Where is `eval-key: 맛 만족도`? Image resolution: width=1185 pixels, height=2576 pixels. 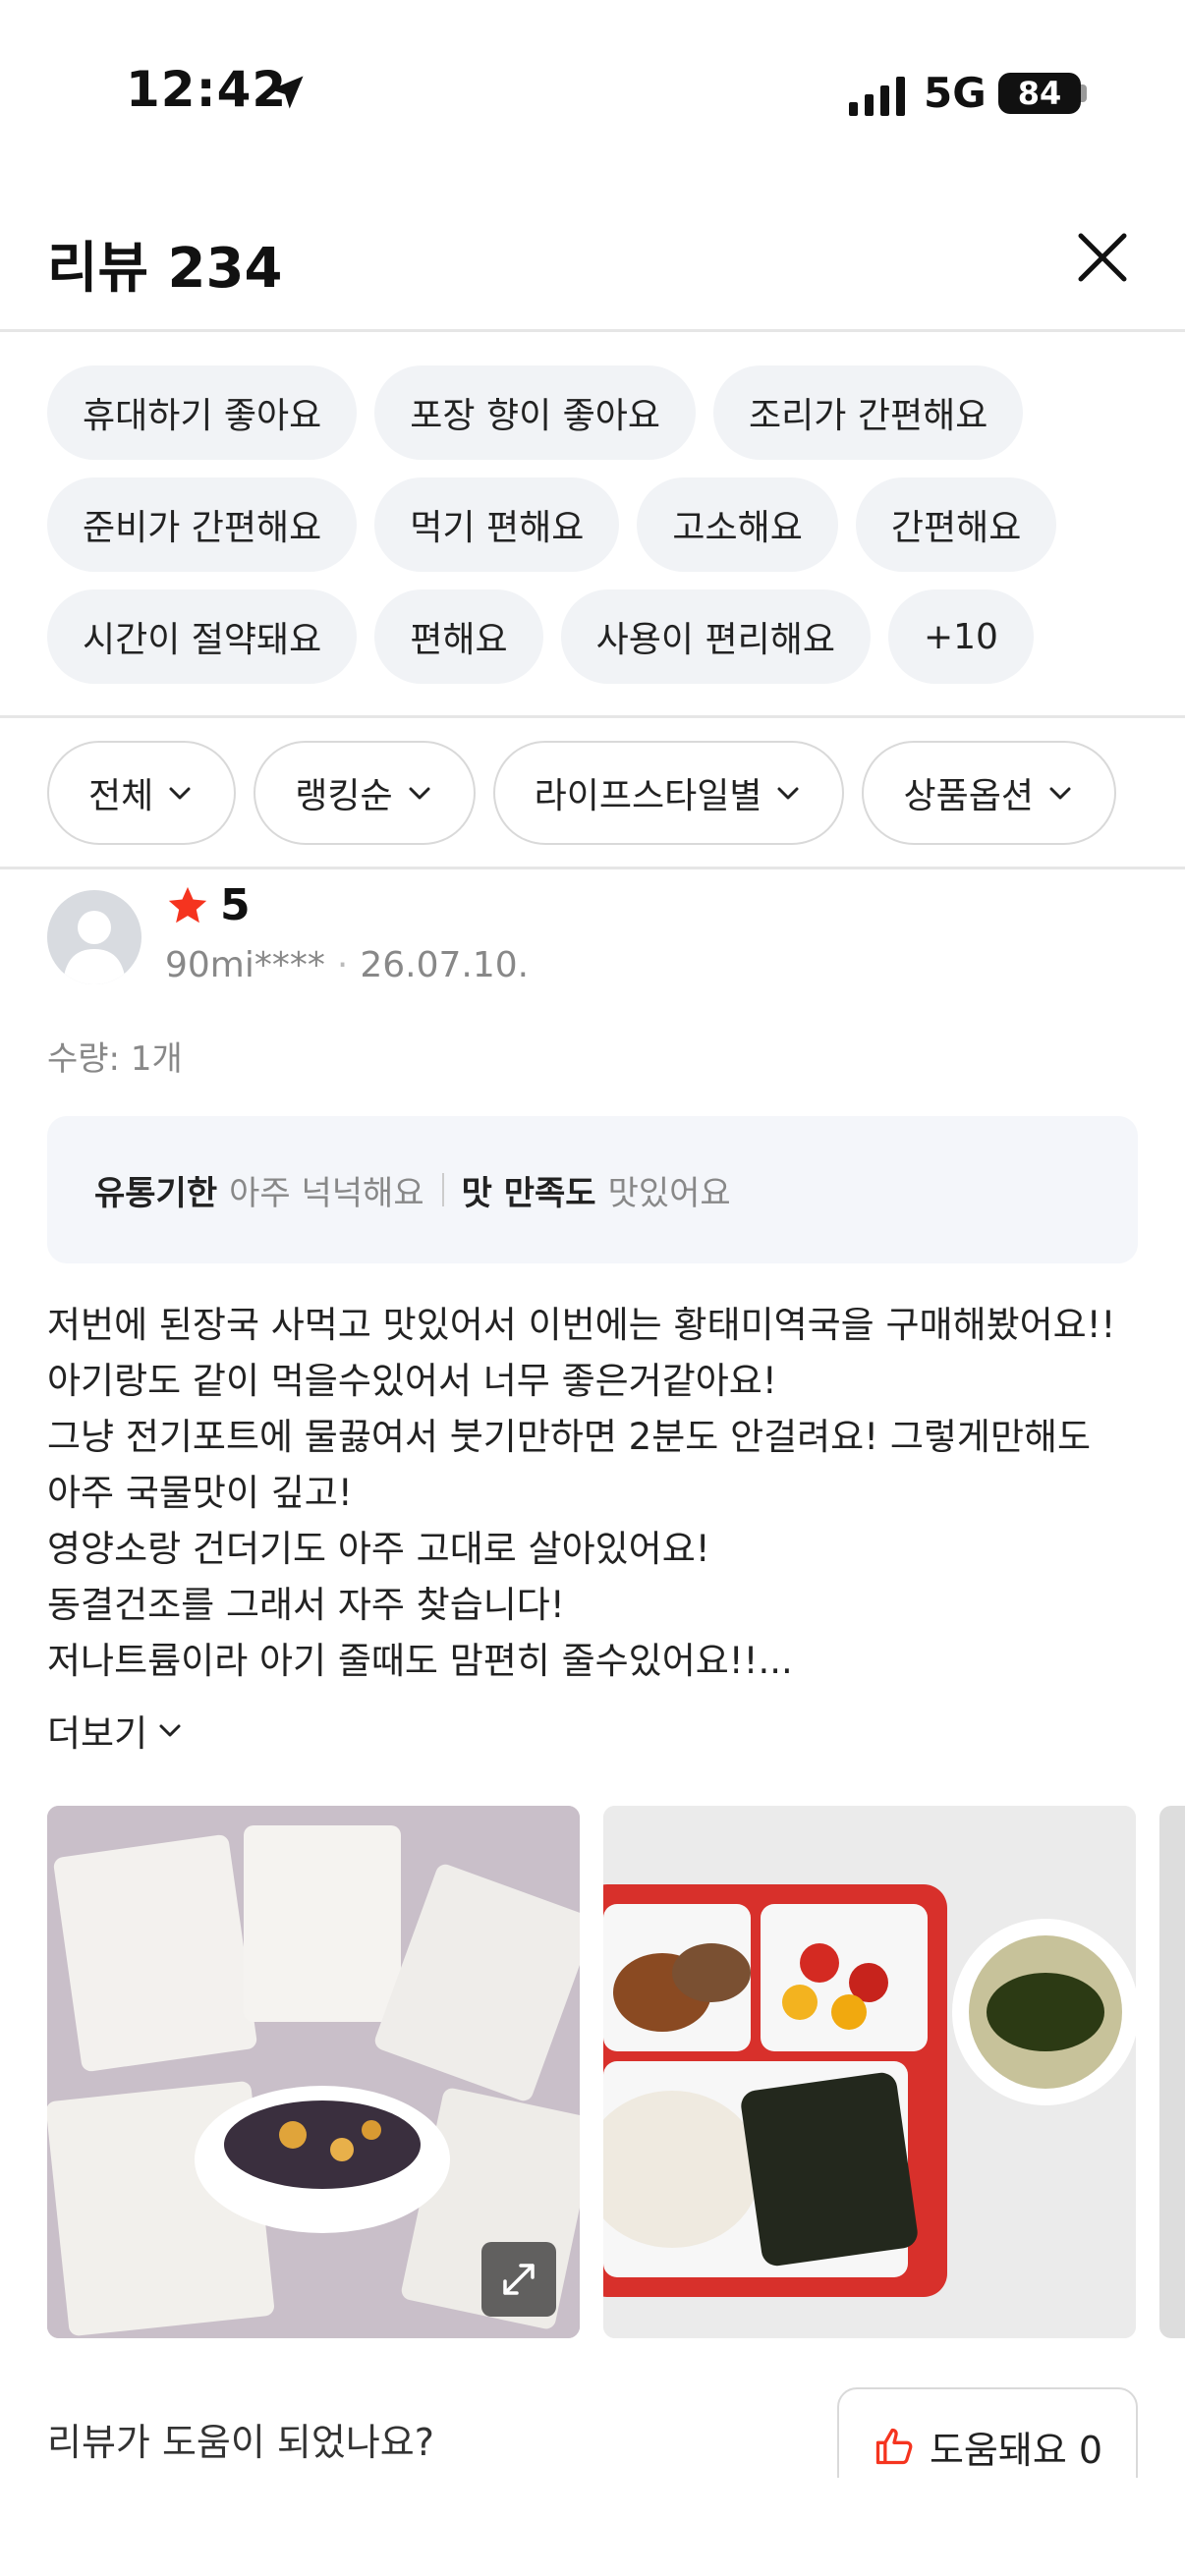
eval-key: 맛 만족도 is located at coordinates (528, 1193).